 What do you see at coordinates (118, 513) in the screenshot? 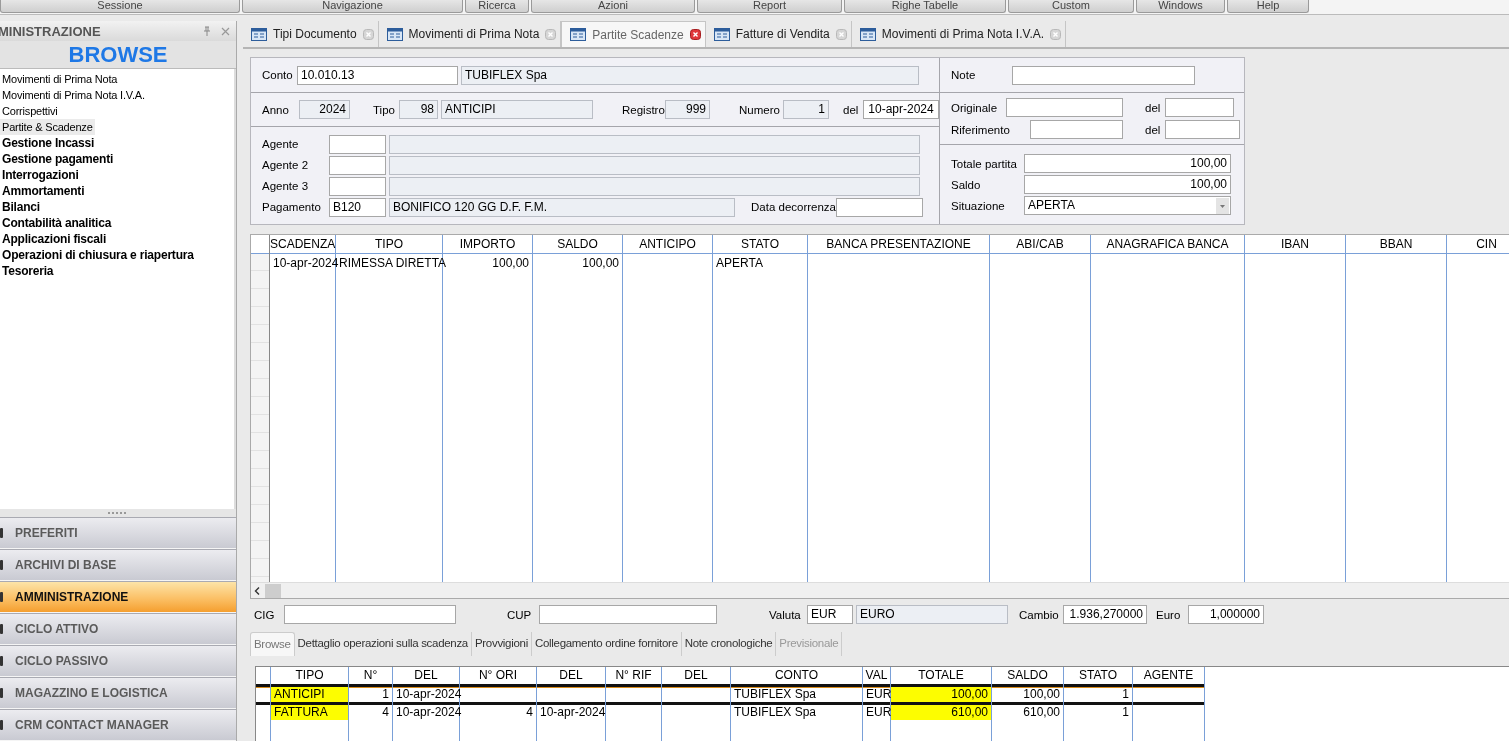
I see `grip-icon` at bounding box center [118, 513].